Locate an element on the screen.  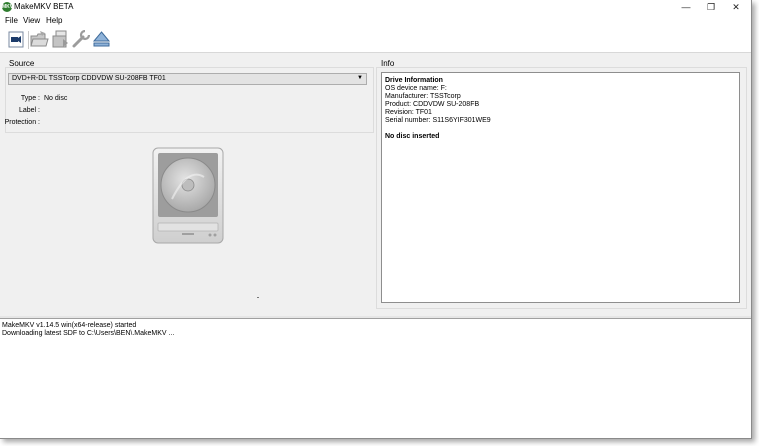
menu-file: File is located at coordinates (11, 20).